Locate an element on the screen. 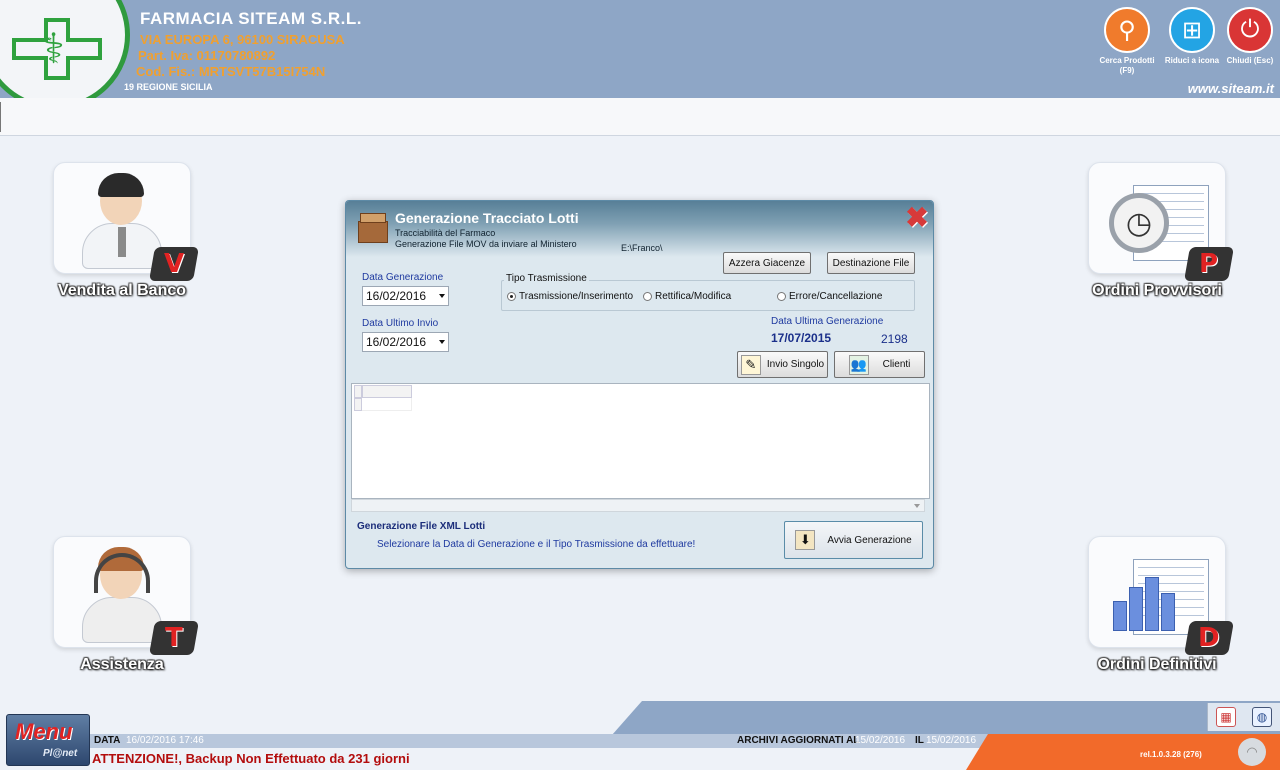 The height and width of the screenshot is (770, 1280). badge-v: V is located at coordinates (174, 264).